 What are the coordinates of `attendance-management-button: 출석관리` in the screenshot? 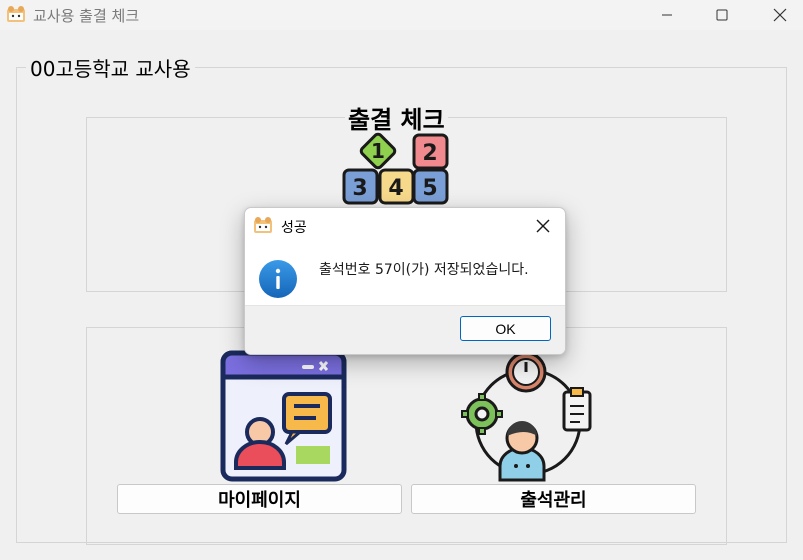 It's located at (553, 499).